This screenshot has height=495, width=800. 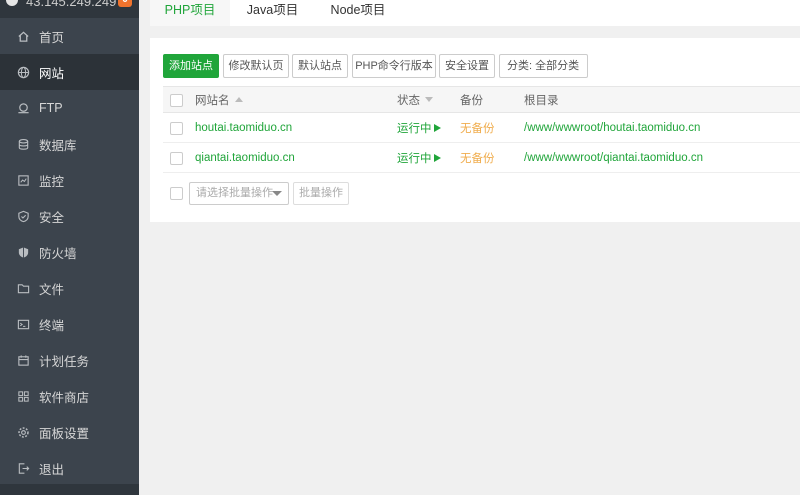 What do you see at coordinates (467, 66) in the screenshot?
I see `security-settings-button: 安全设置` at bounding box center [467, 66].